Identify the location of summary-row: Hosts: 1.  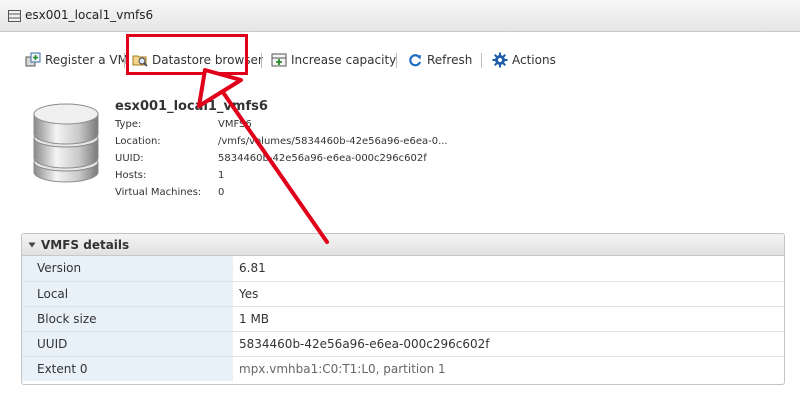
(281, 175).